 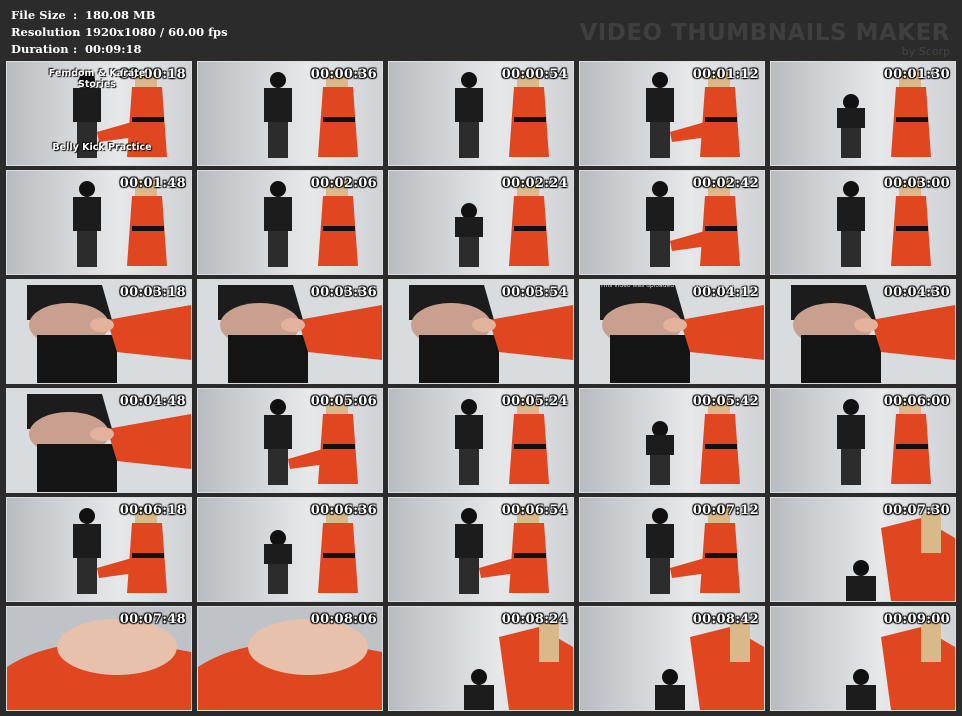 I want to click on thumbnail: 00:08:42, so click(x=672, y=658).